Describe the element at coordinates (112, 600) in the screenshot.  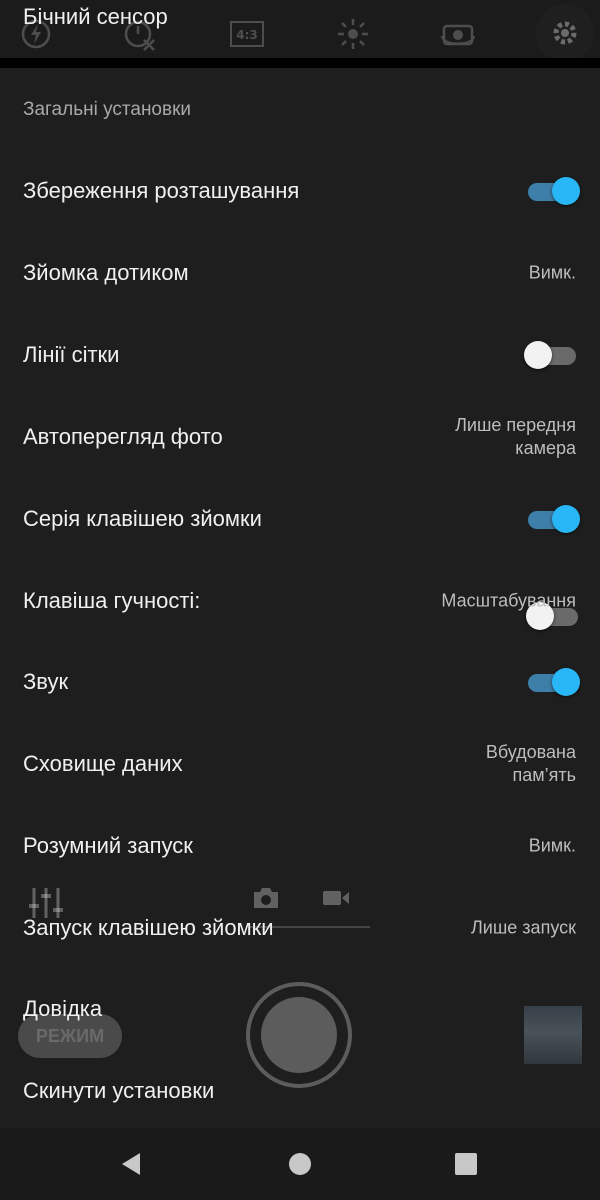
I see `setting-label: Клавіша гучності:` at that location.